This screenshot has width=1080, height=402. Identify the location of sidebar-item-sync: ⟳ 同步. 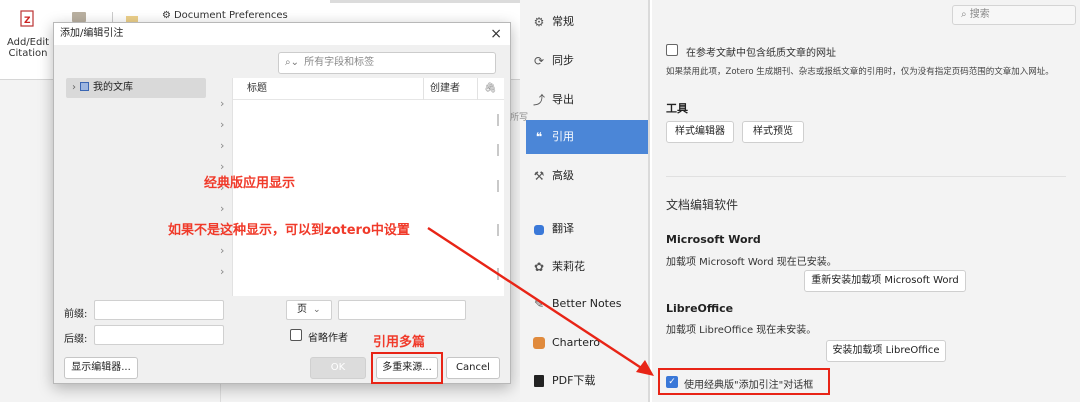
(588, 61).